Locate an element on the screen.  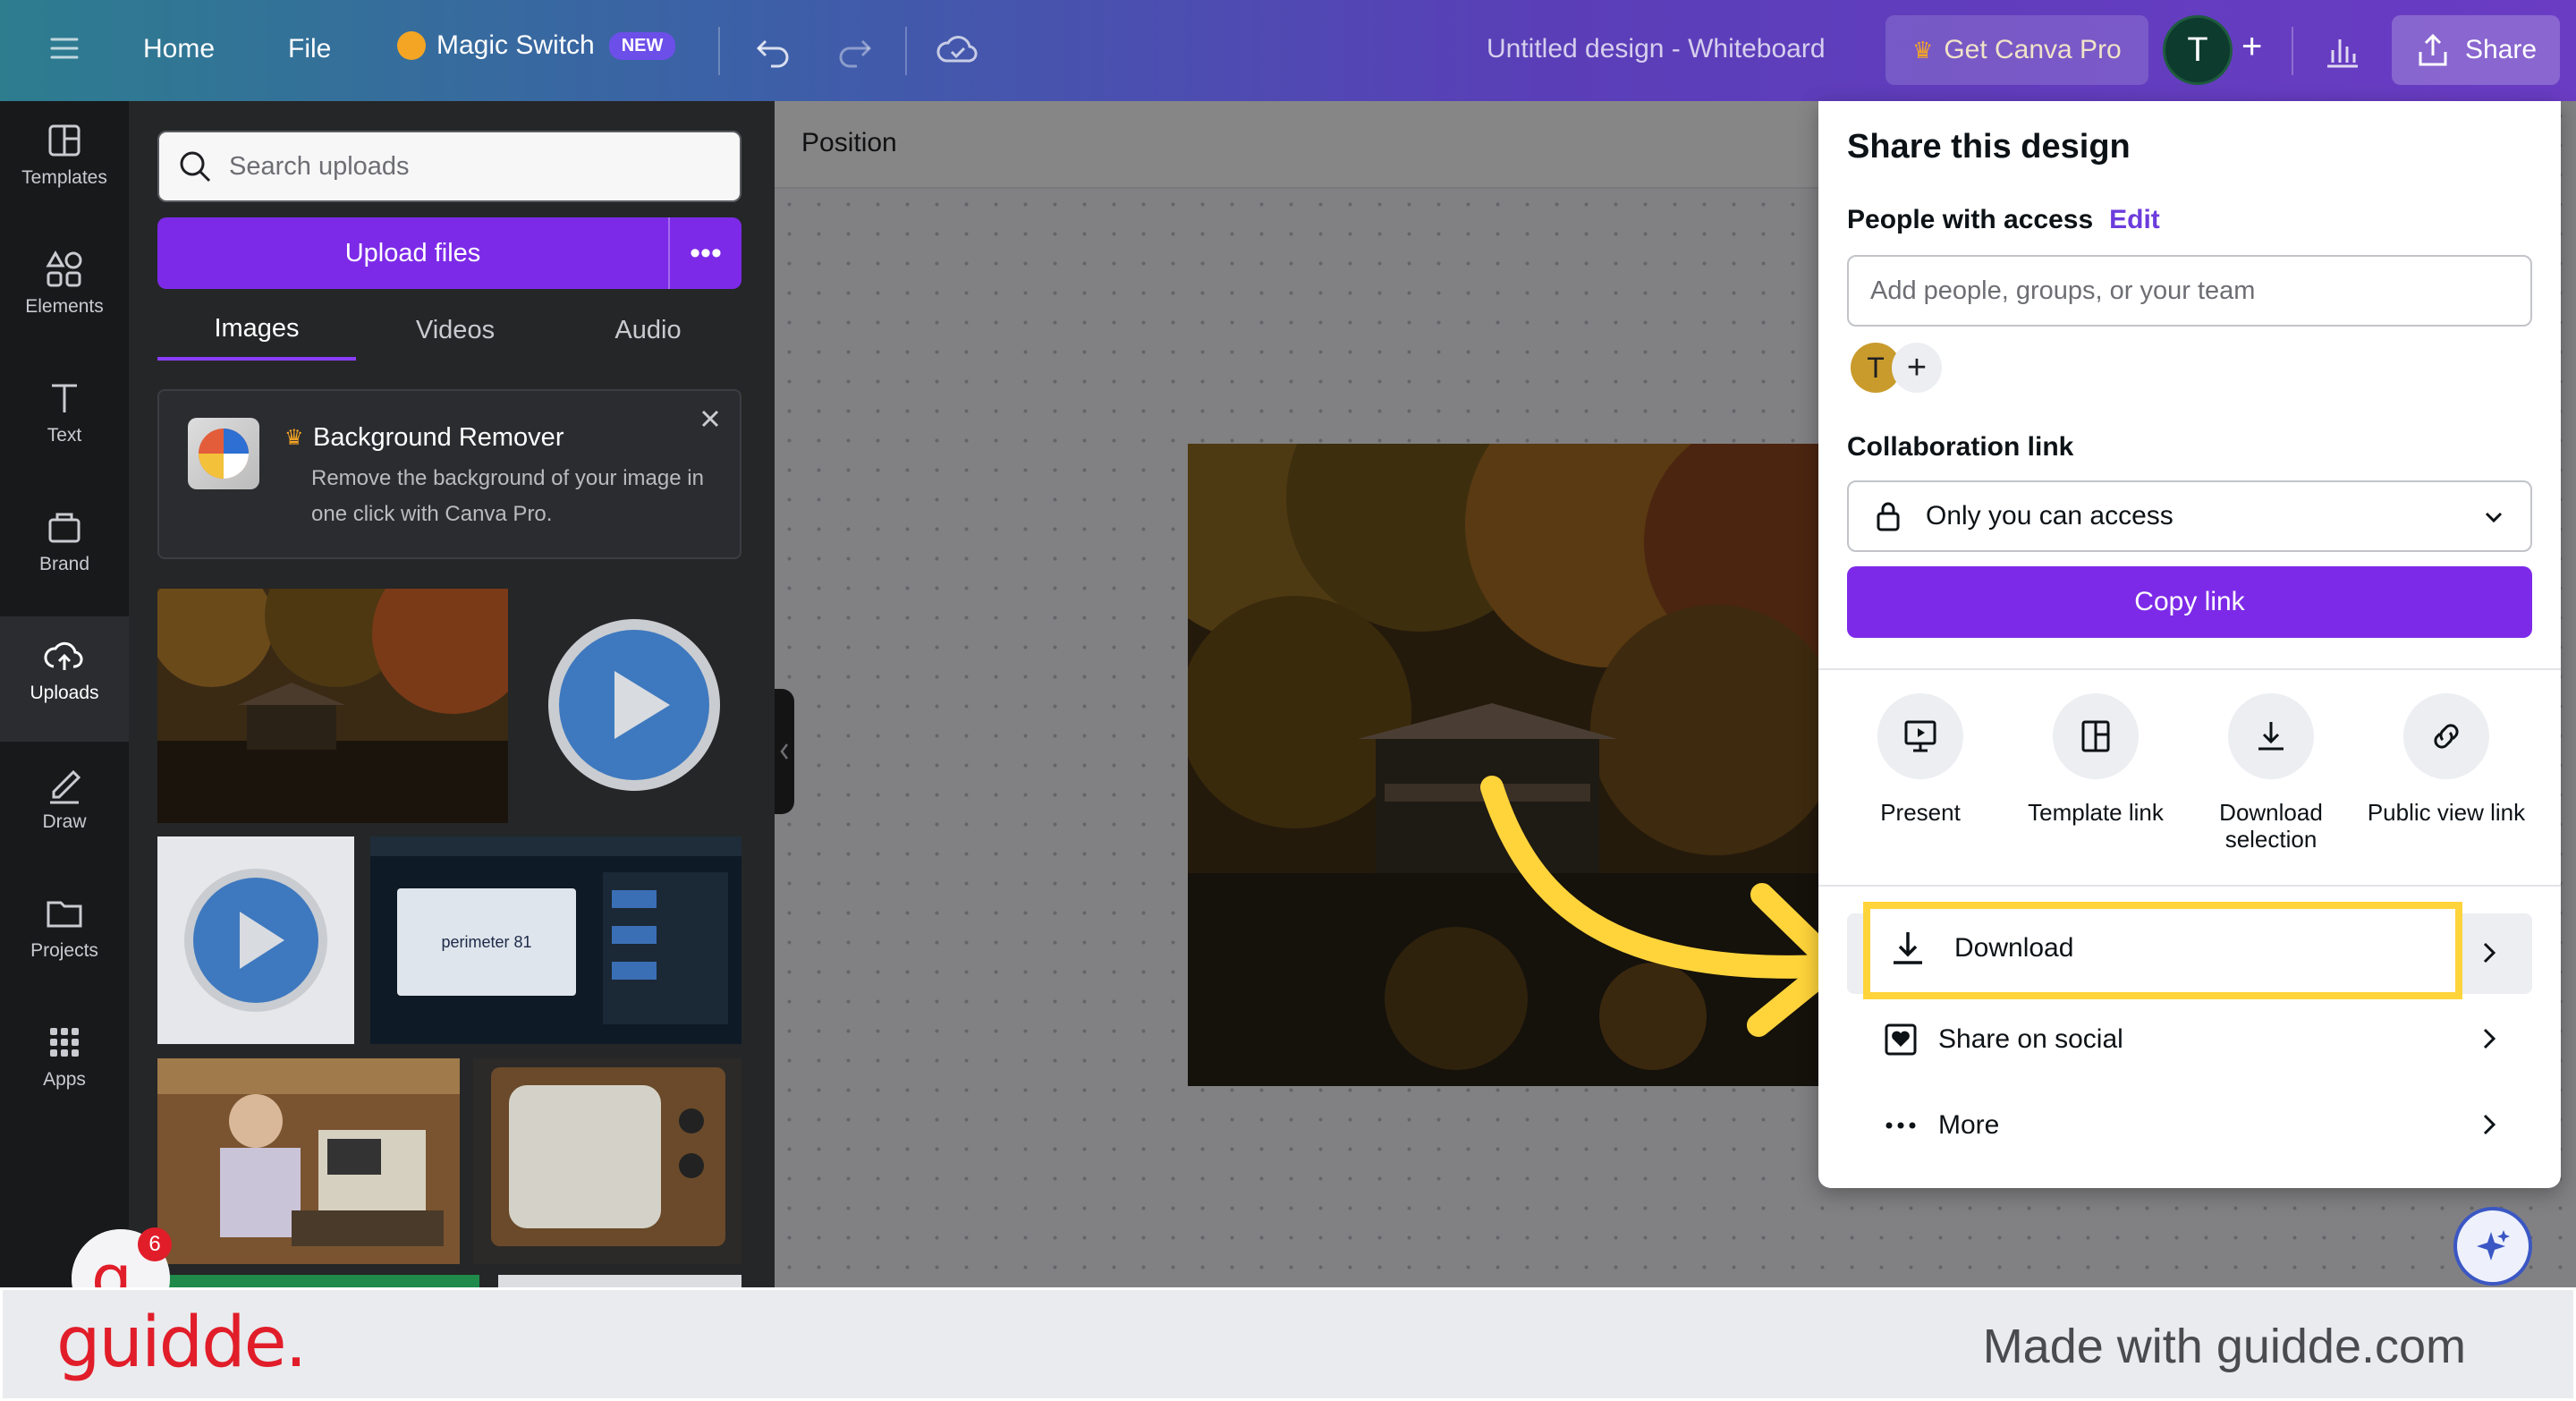
more-dots-icon is located at coordinates (1900, 1125).